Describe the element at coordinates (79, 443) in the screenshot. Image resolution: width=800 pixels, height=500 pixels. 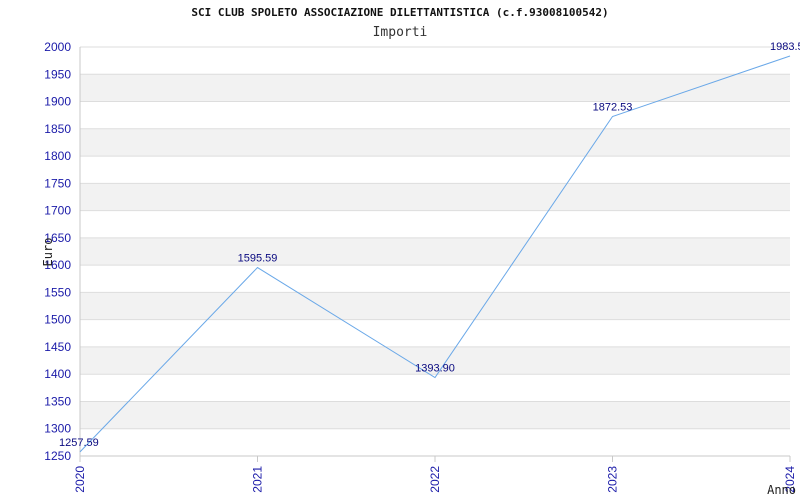
I see `data-label: 1257.59` at that location.